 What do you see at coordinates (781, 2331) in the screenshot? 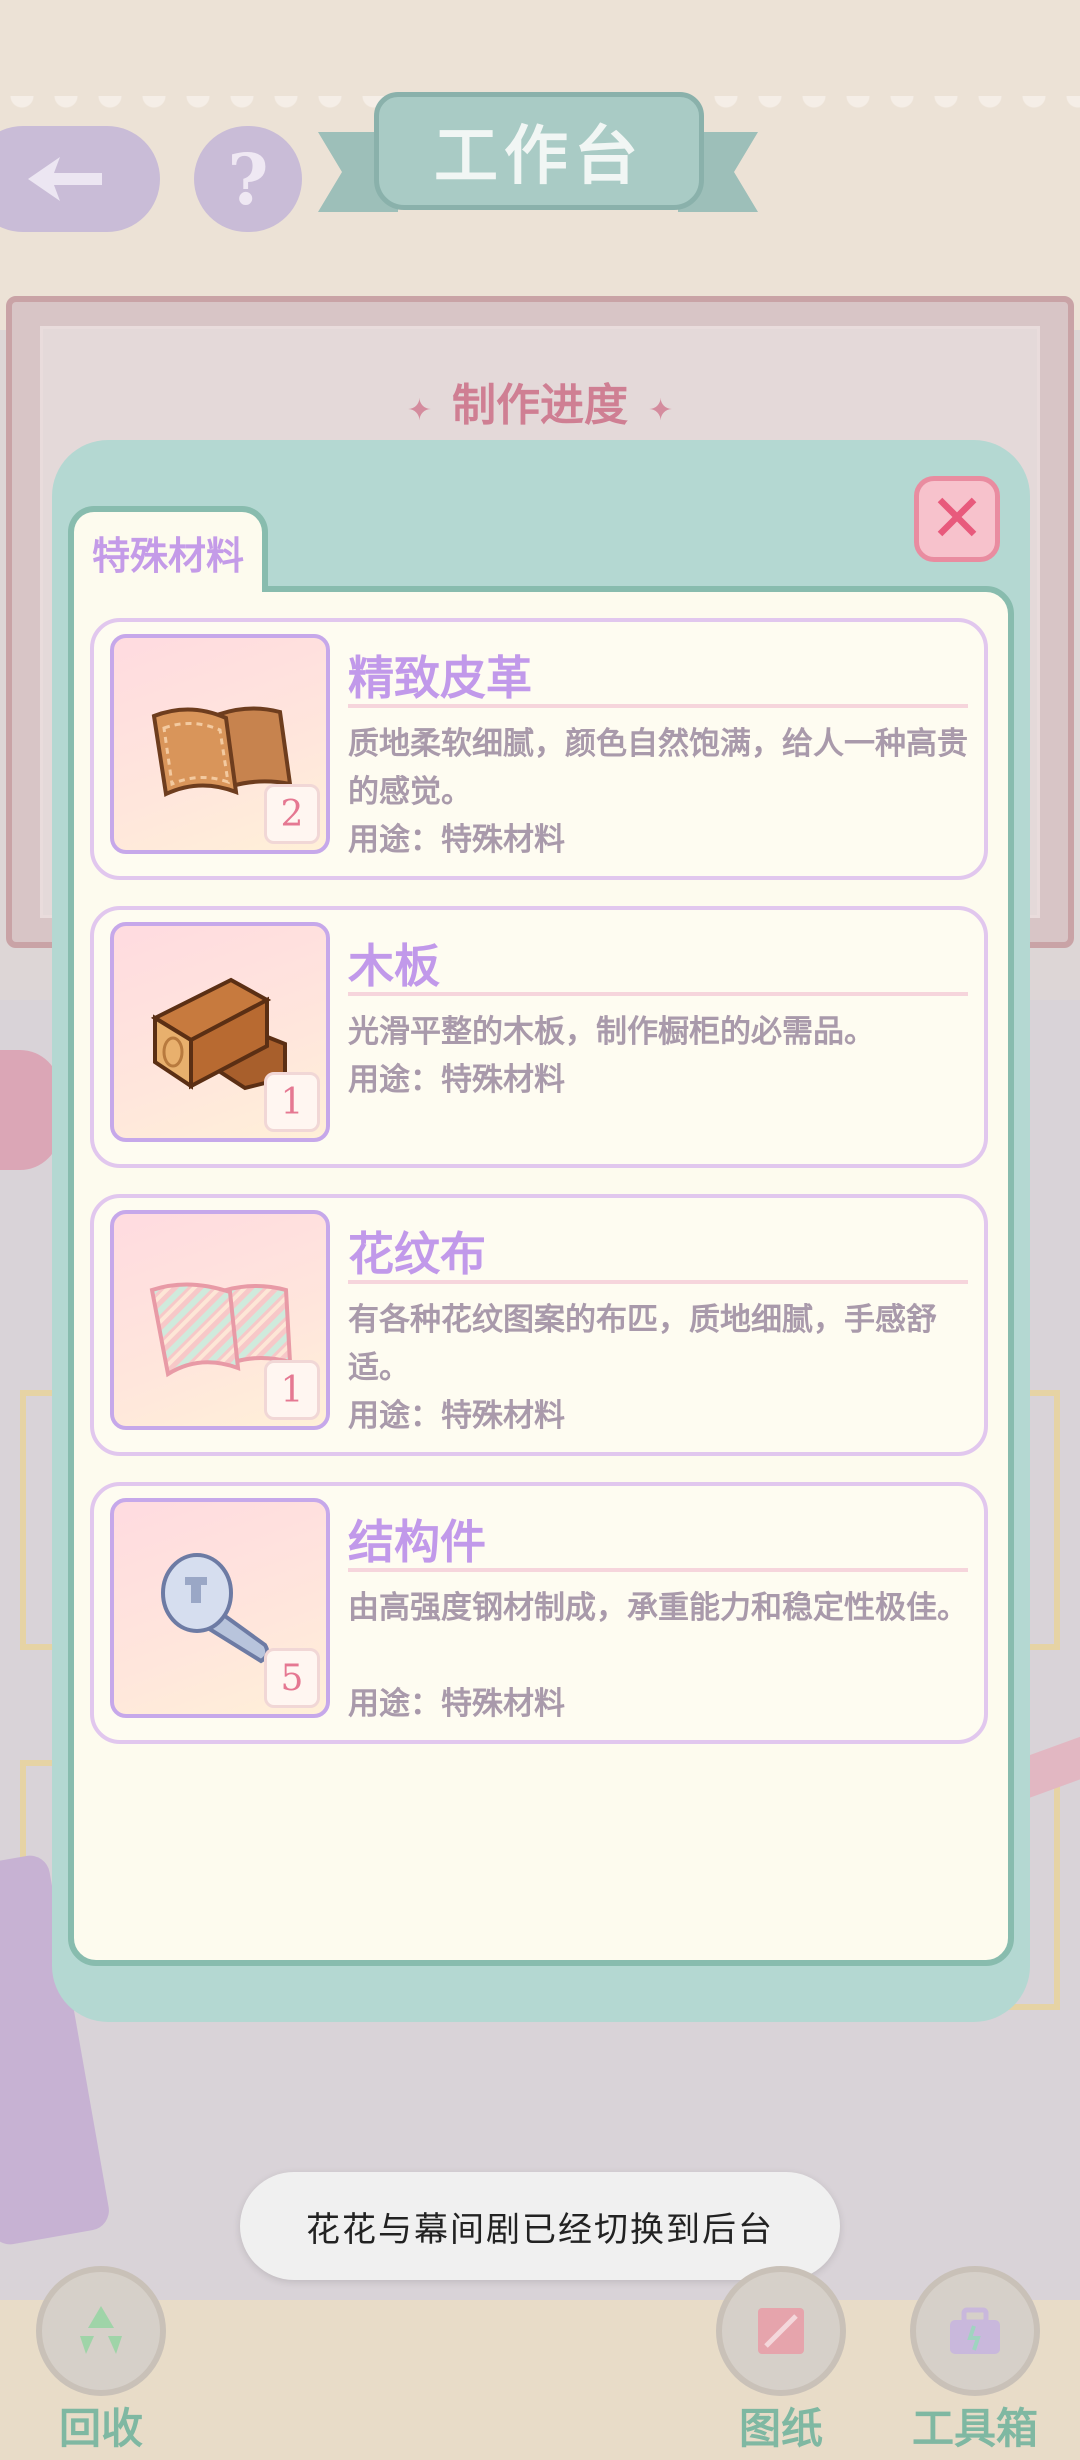
I see `blueprint-icon` at bounding box center [781, 2331].